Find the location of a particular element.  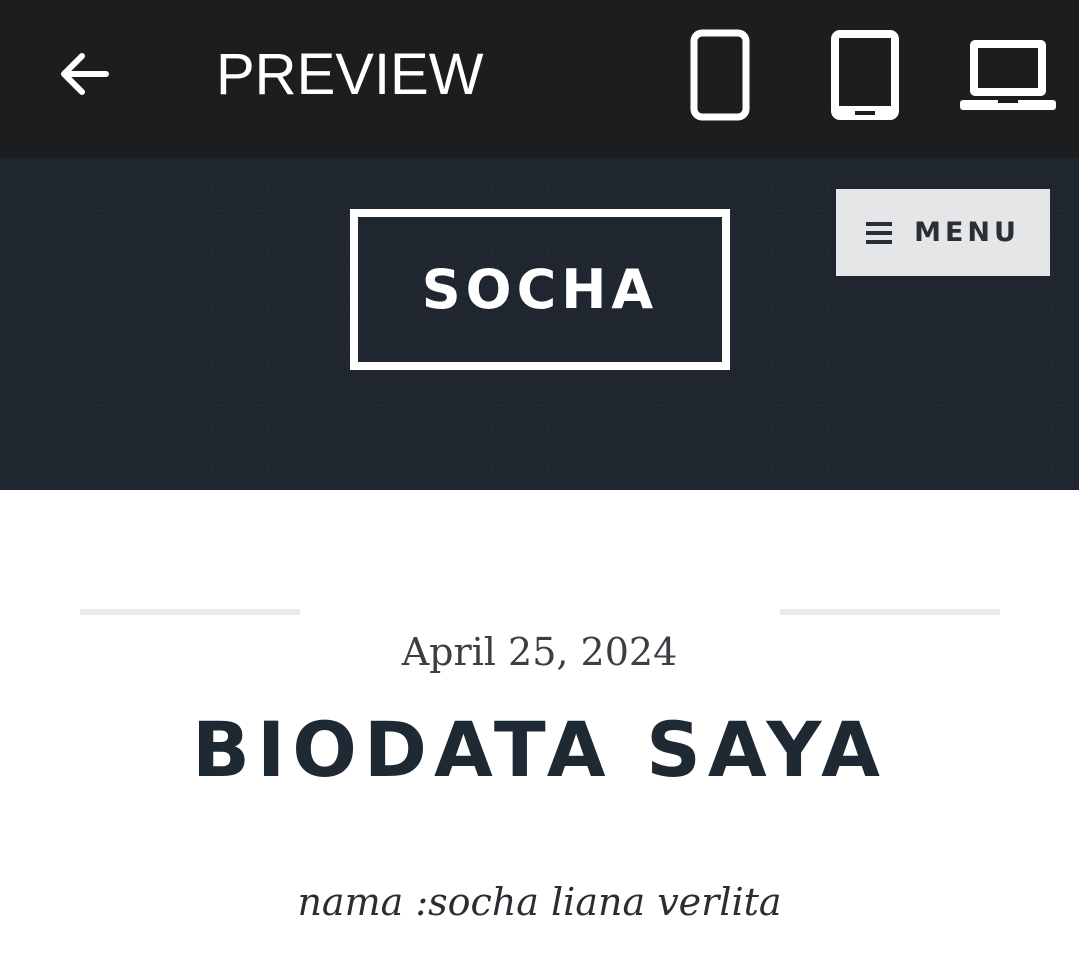

arrow-left-icon is located at coordinates (85, 74).